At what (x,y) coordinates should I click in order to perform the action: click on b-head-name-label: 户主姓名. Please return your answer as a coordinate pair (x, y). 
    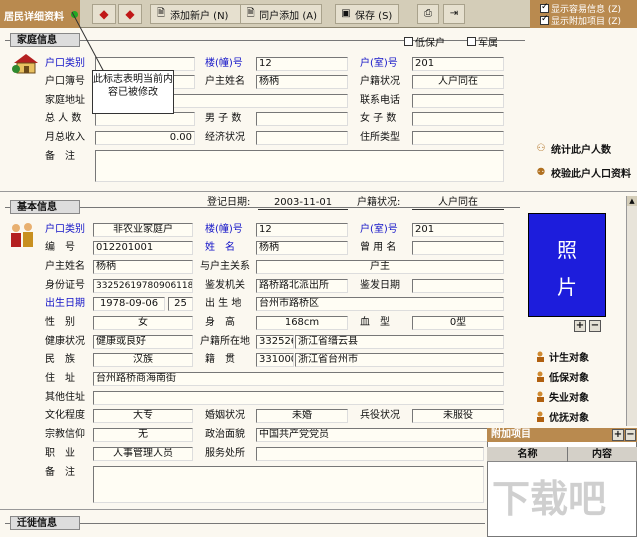
    Looking at the image, I should click on (65, 266).